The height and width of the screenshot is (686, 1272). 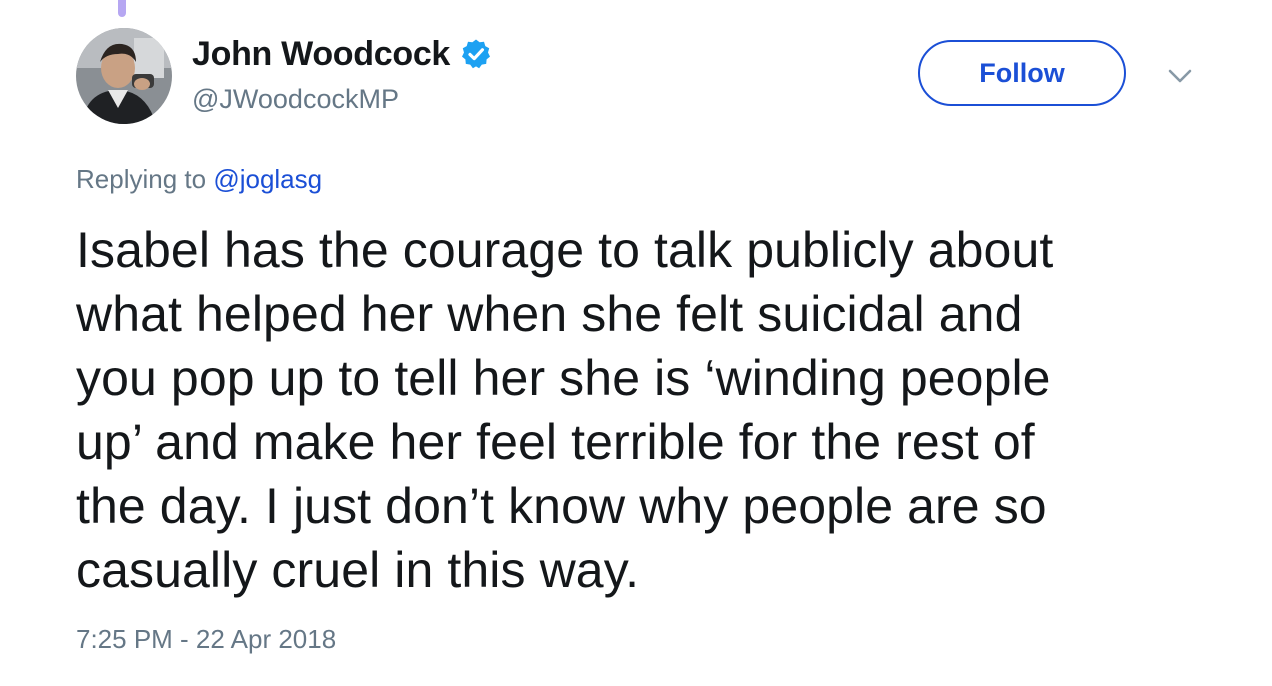 I want to click on profile-photo-icon, so click(x=124, y=76).